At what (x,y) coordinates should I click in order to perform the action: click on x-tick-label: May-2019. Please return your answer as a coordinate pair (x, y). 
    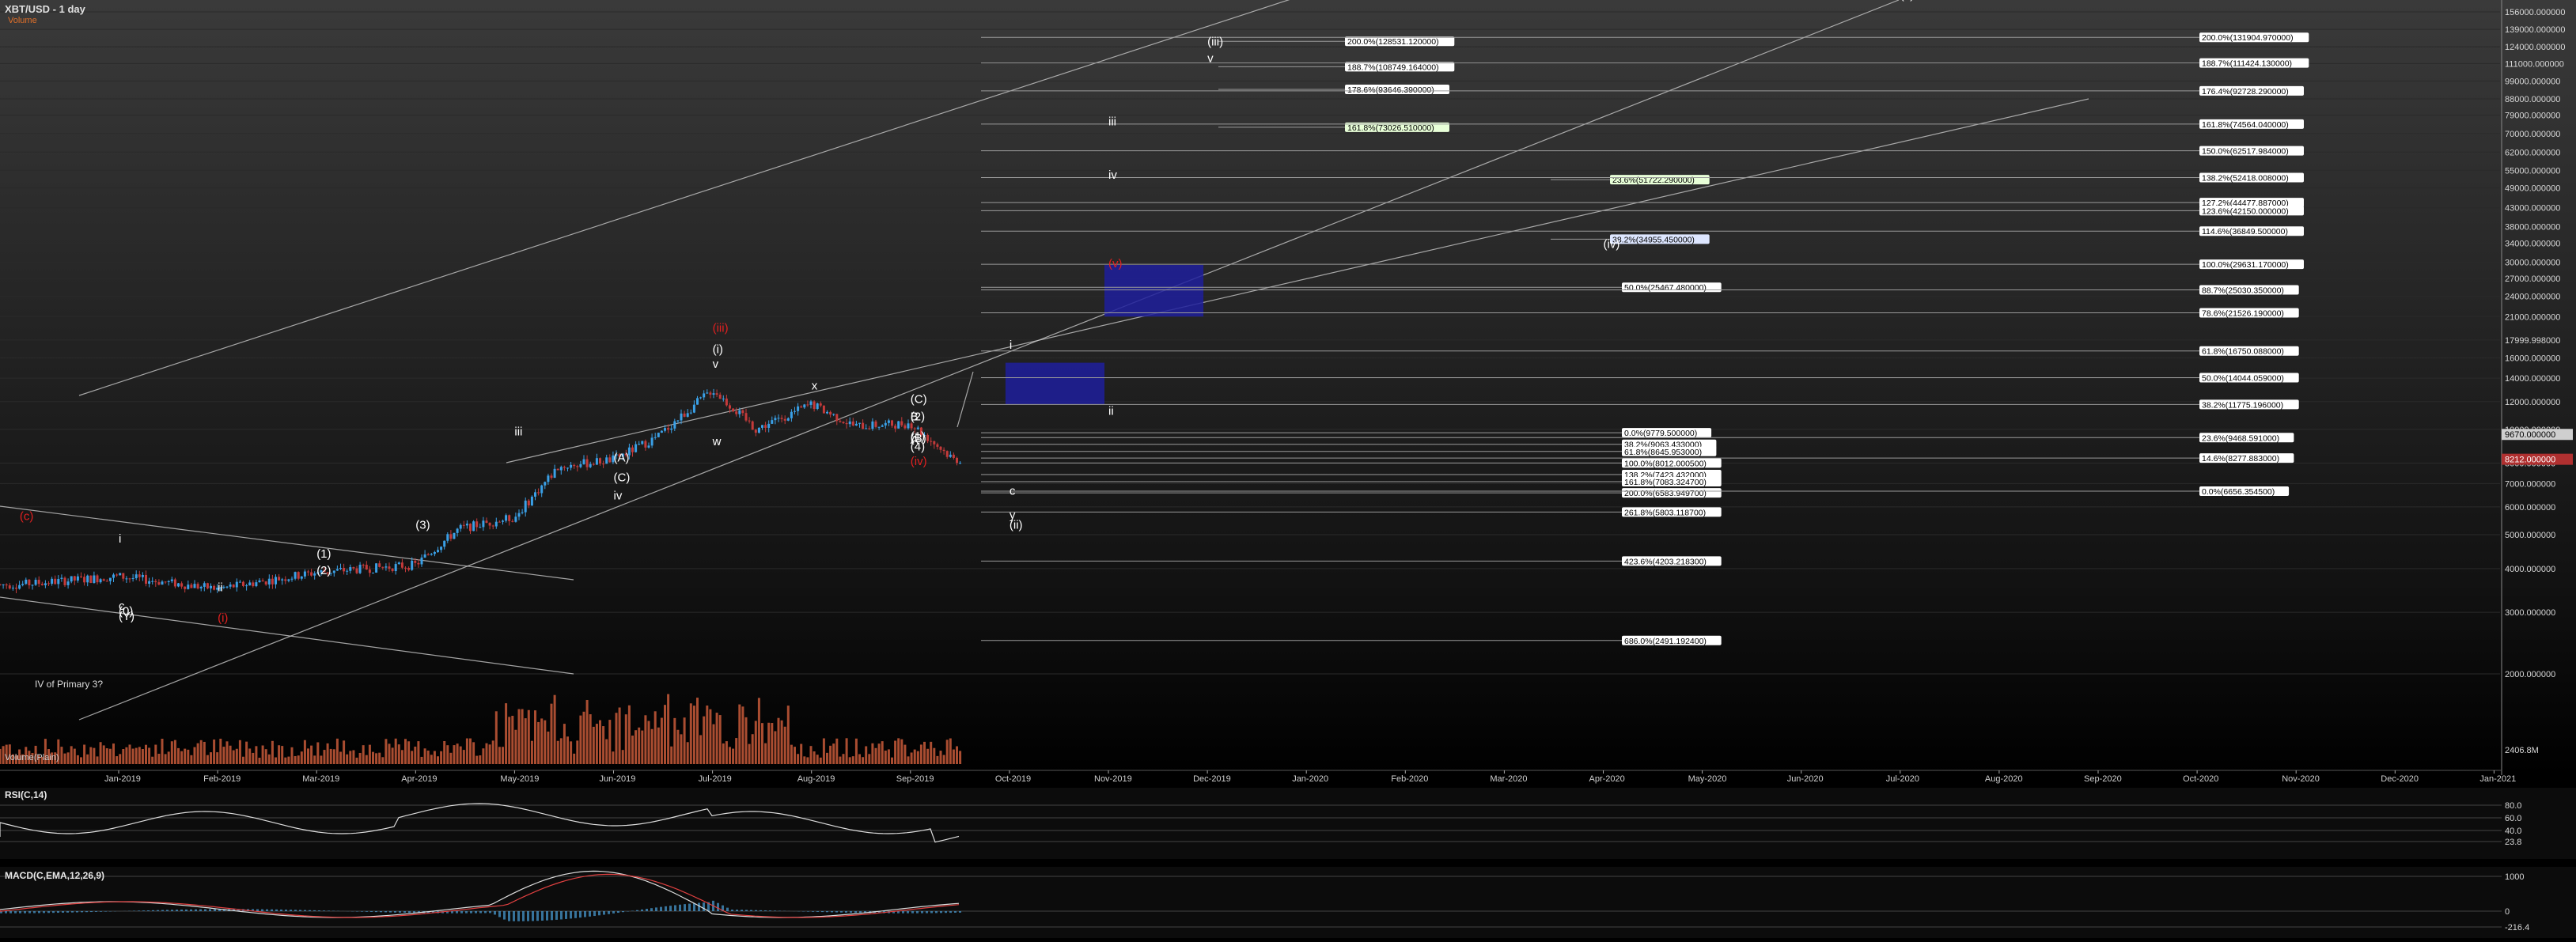
    Looking at the image, I should click on (519, 779).